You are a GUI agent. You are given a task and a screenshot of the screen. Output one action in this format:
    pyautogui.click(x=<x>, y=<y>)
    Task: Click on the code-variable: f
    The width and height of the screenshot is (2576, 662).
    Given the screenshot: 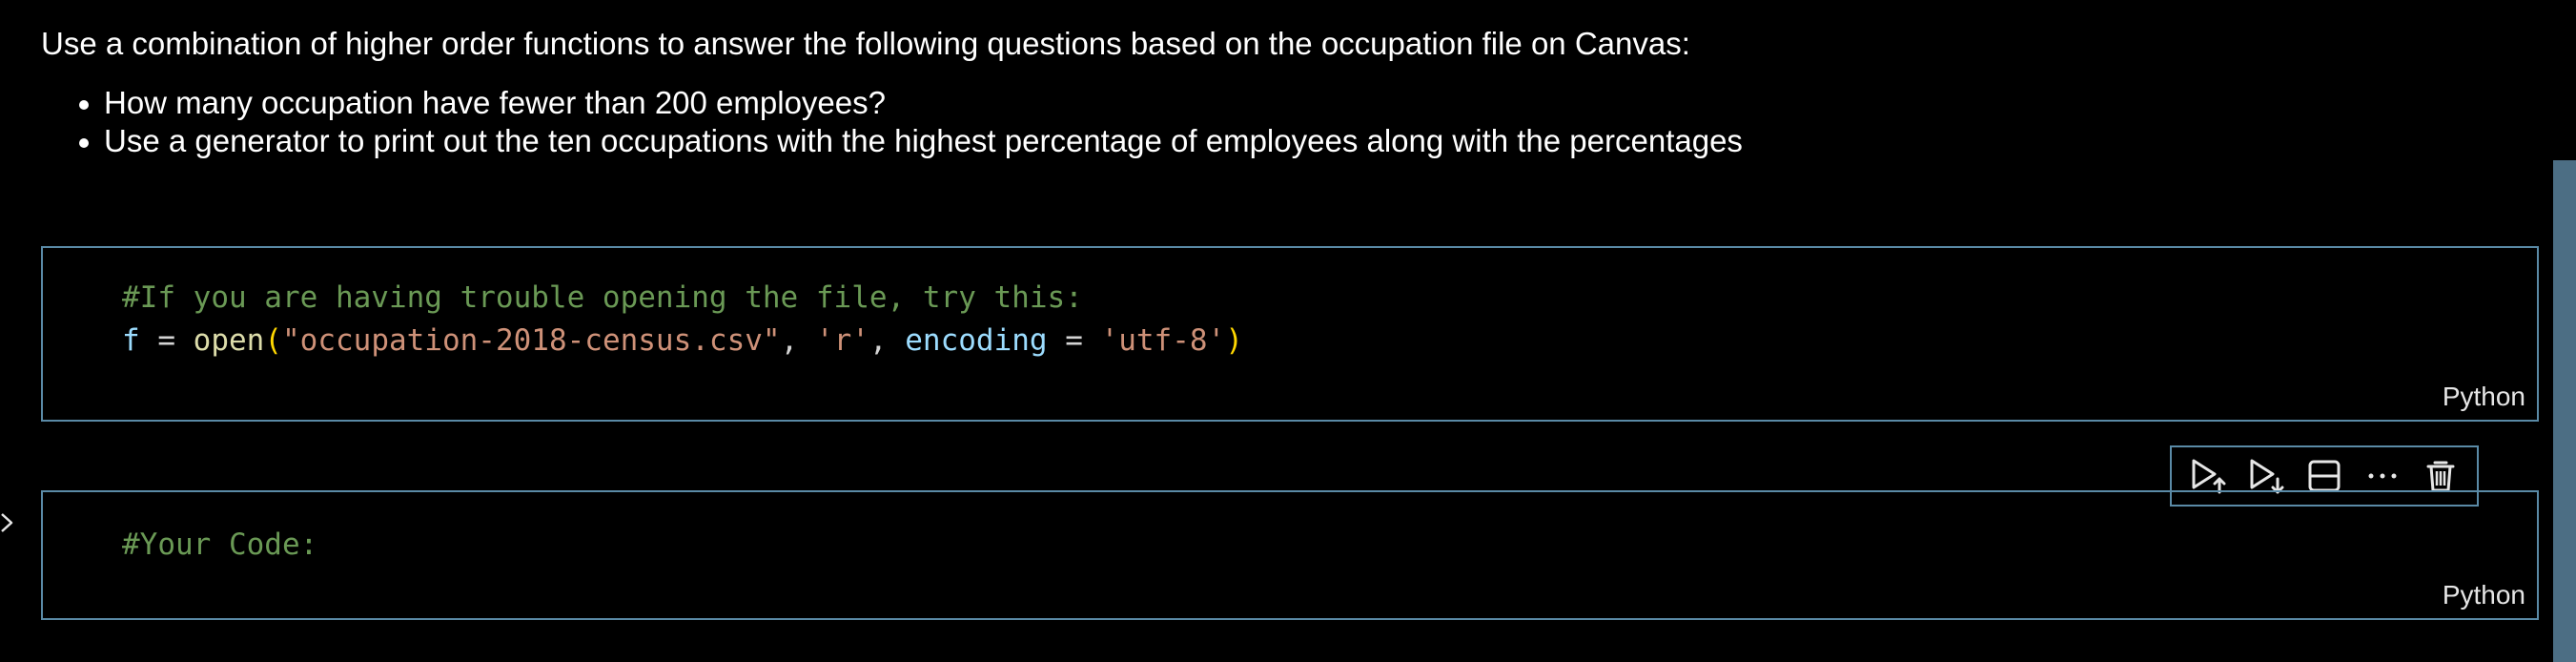 What is the action you would take?
    pyautogui.click(x=131, y=340)
    